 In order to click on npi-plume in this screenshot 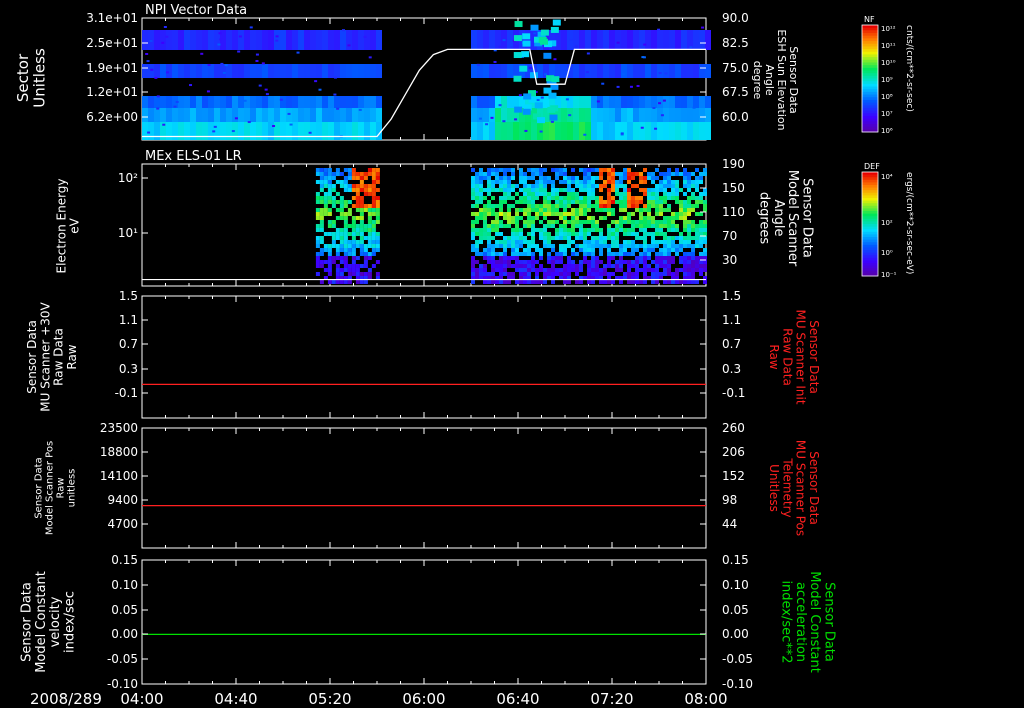, I will do `click(547, 55)`.